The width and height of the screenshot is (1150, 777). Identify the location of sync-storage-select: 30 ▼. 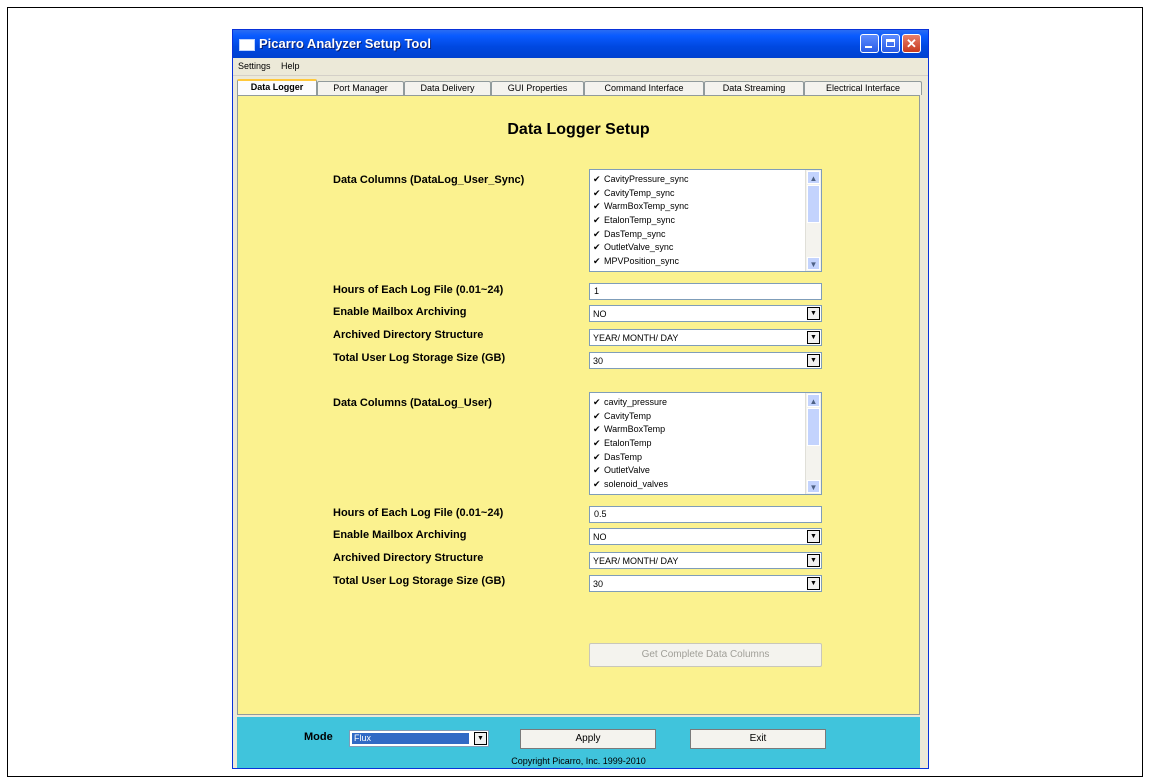
(705, 360).